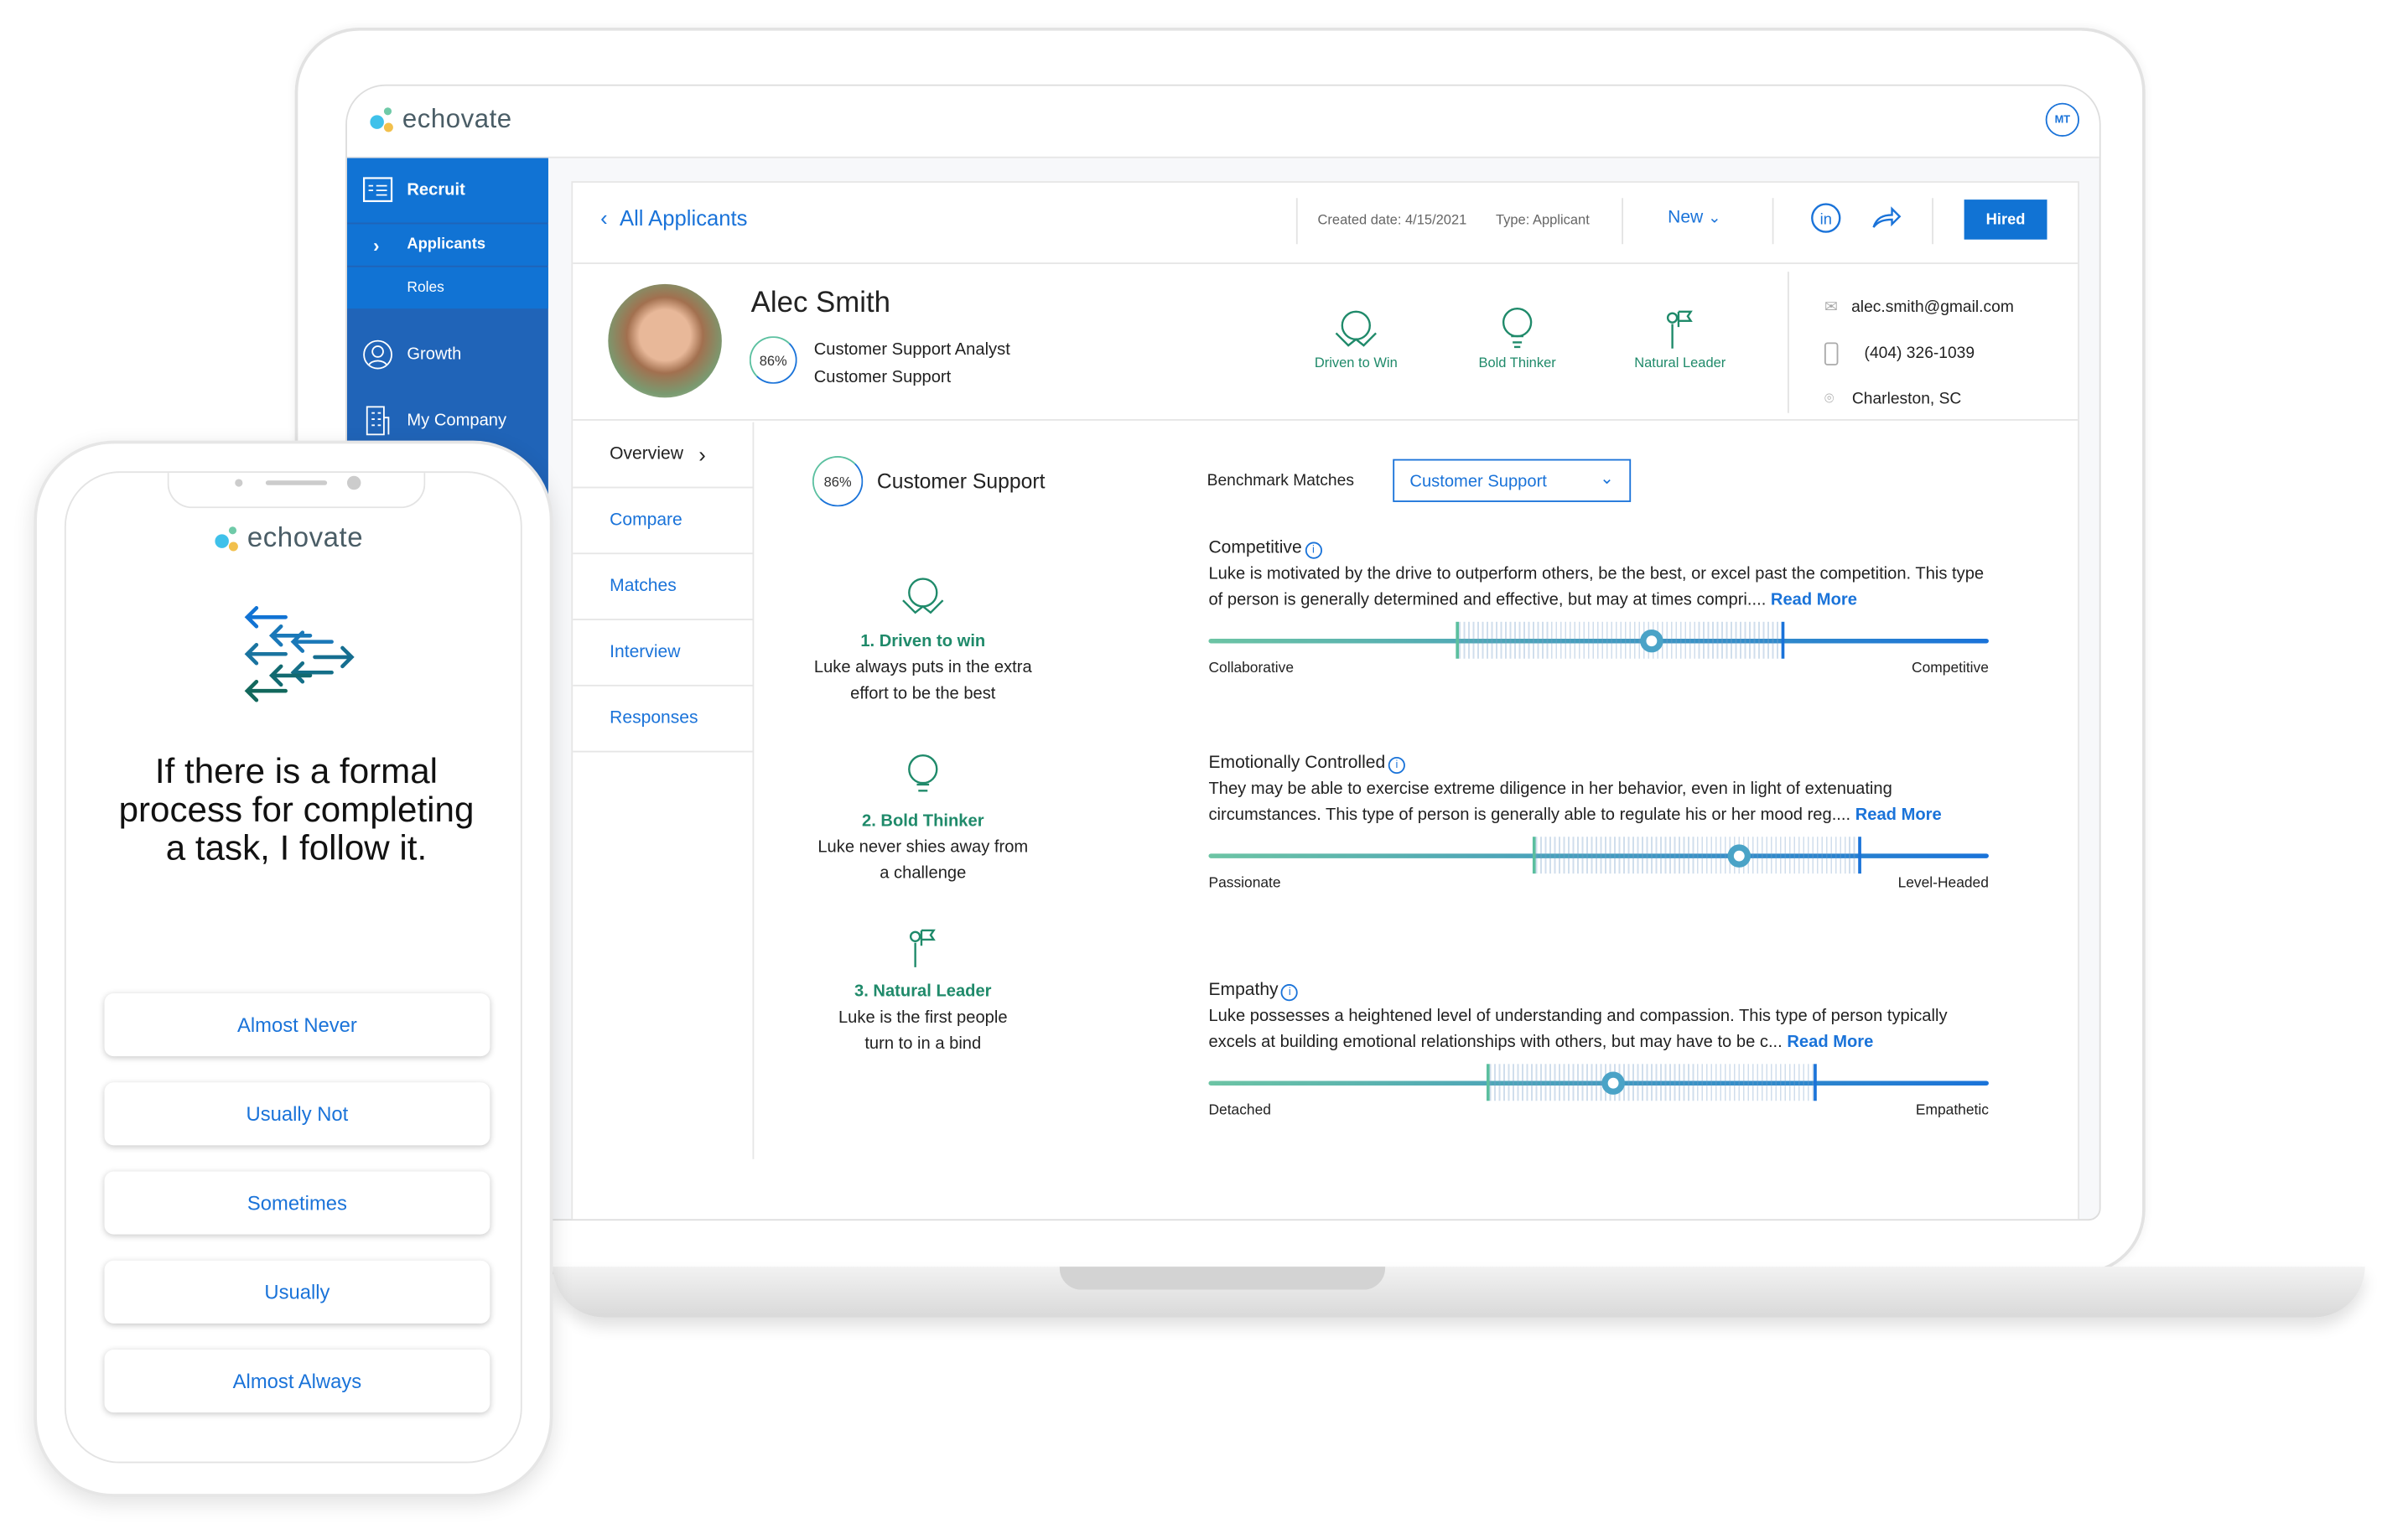 The height and width of the screenshot is (1539, 2408). I want to click on dimension-title: Empathy i, so click(1601, 991).